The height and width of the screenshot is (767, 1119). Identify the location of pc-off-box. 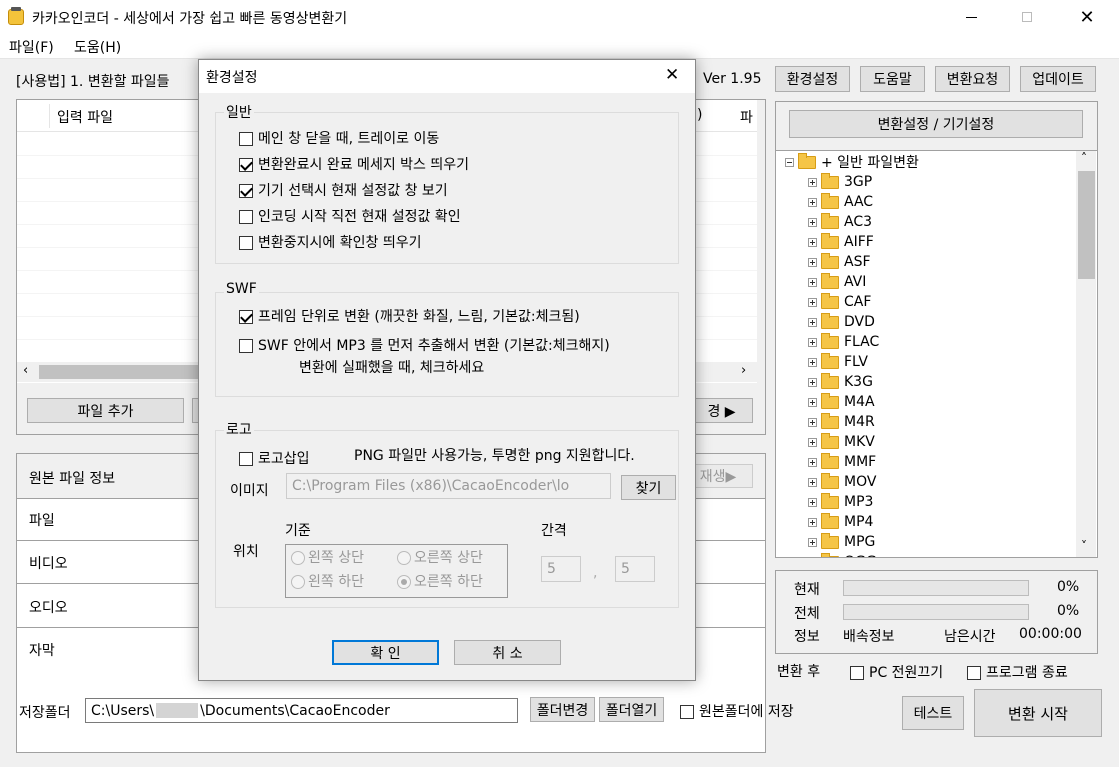
(857, 673).